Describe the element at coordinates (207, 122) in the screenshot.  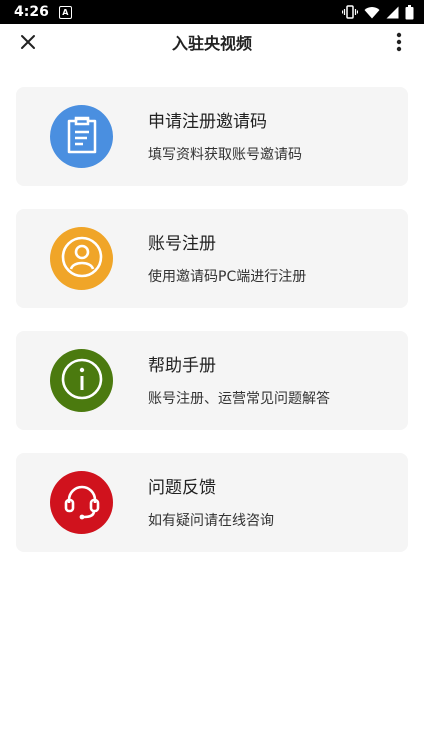
I see `card-title: 申请注册邀请码` at that location.